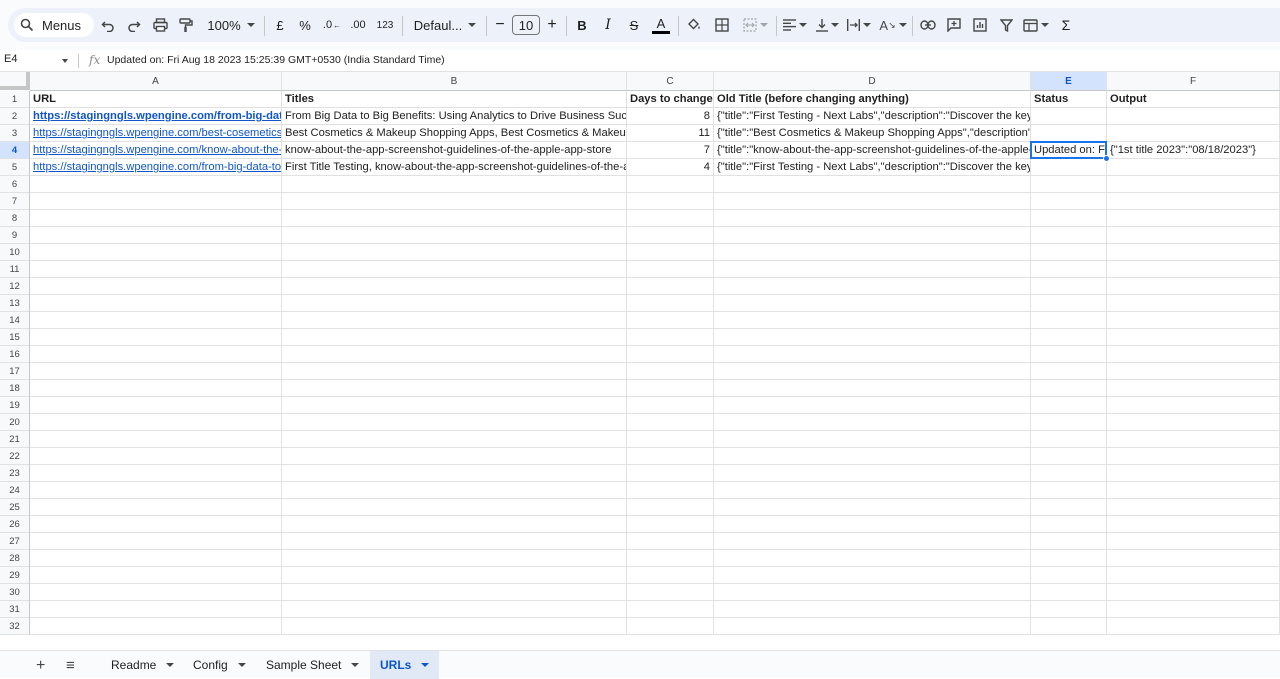 This screenshot has width=1280, height=679. Describe the element at coordinates (70, 665) in the screenshot. I see `all-sheets-button: ≡` at that location.